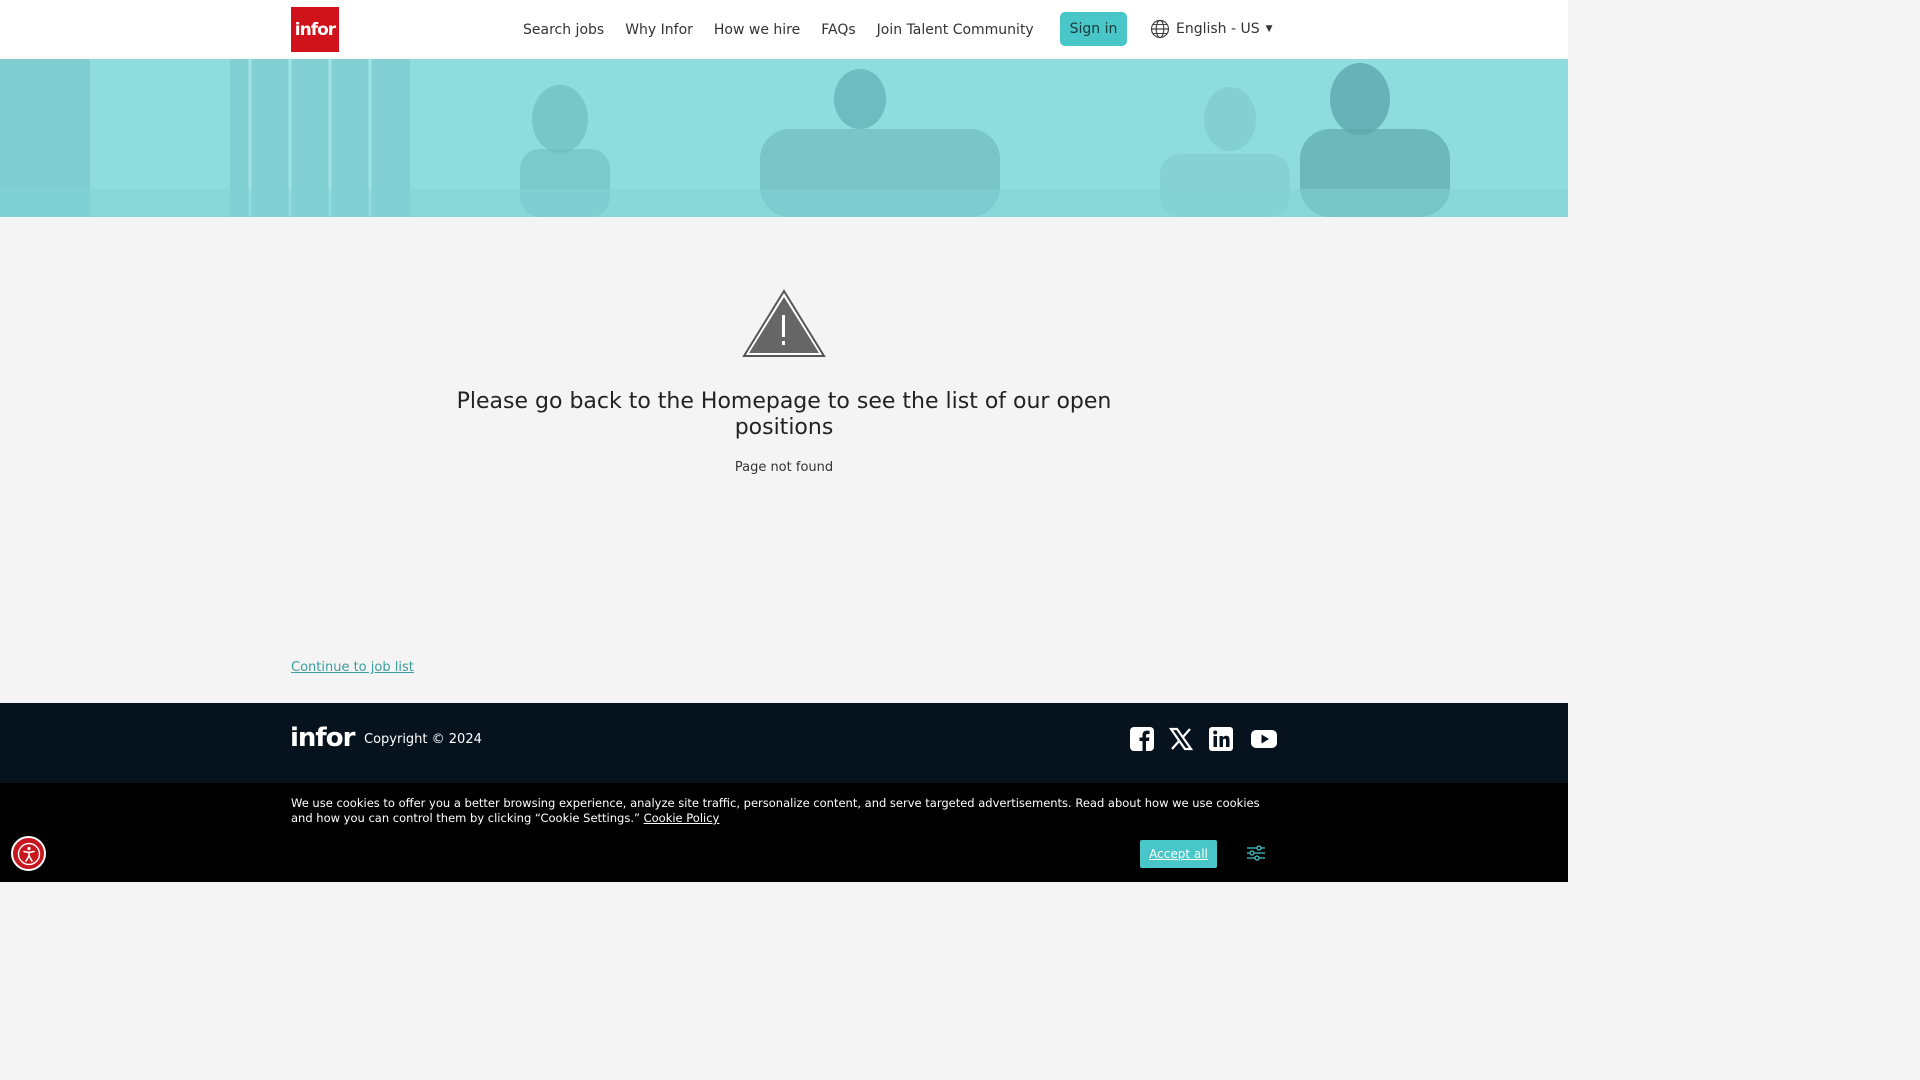  What do you see at coordinates (1264, 739) in the screenshot?
I see `youtube-icon` at bounding box center [1264, 739].